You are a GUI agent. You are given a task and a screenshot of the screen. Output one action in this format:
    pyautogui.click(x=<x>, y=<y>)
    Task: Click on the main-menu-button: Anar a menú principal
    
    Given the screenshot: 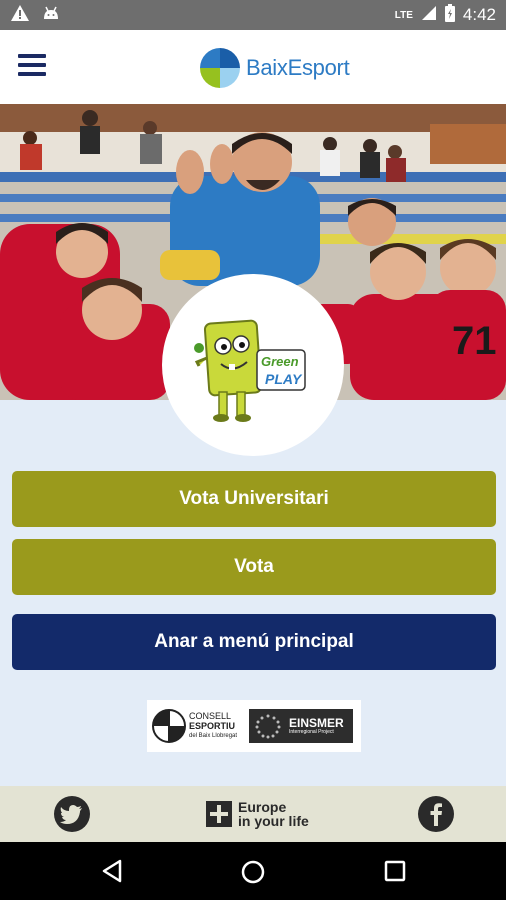 What is the action you would take?
    pyautogui.click(x=254, y=642)
    